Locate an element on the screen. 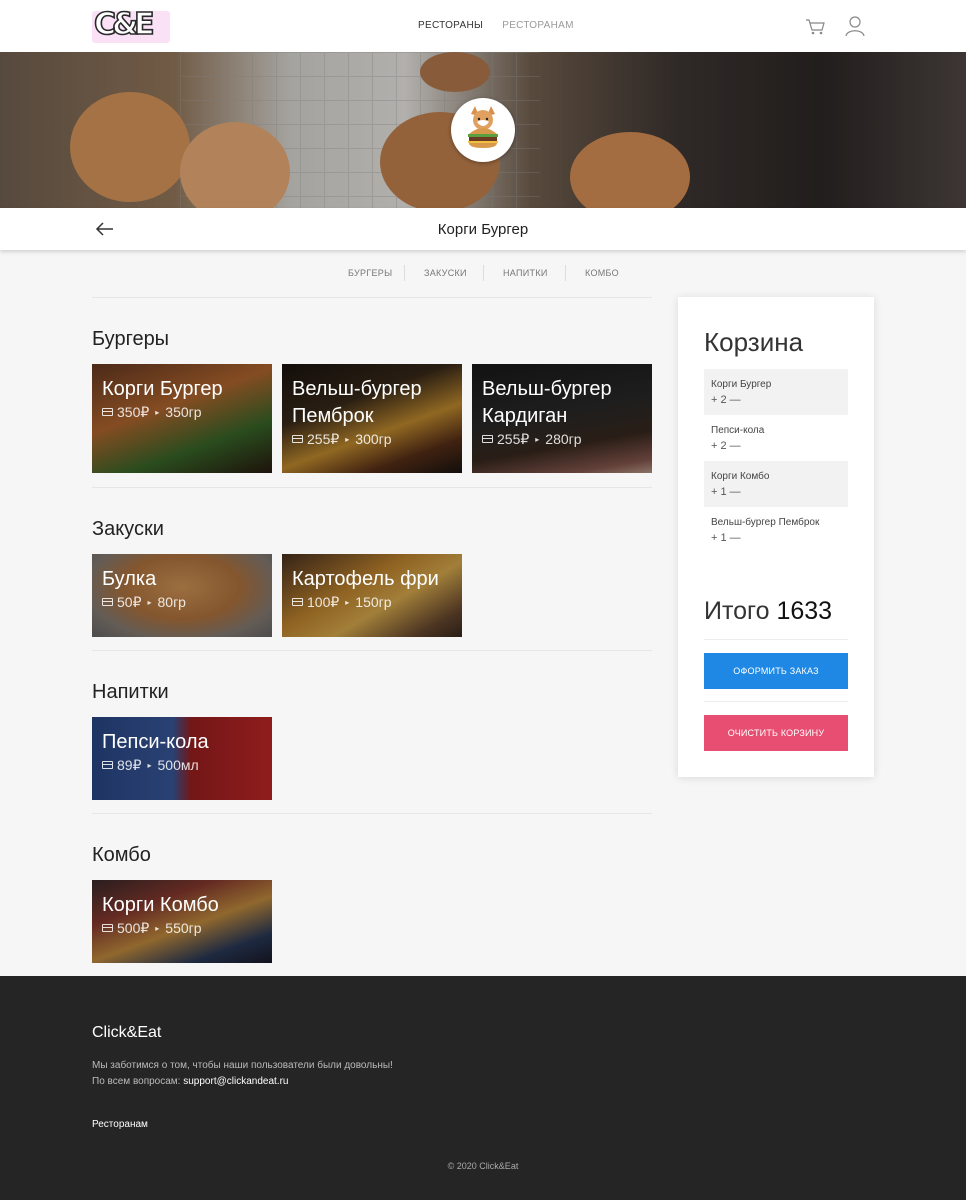 The height and width of the screenshot is (1200, 966). cart-item: Пепси-кола +2— is located at coordinates (776, 438).